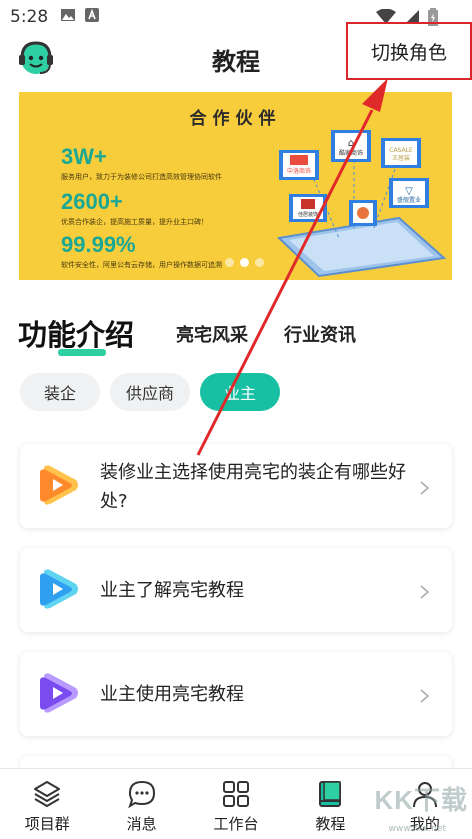  I want to click on book-icon, so click(330, 794).